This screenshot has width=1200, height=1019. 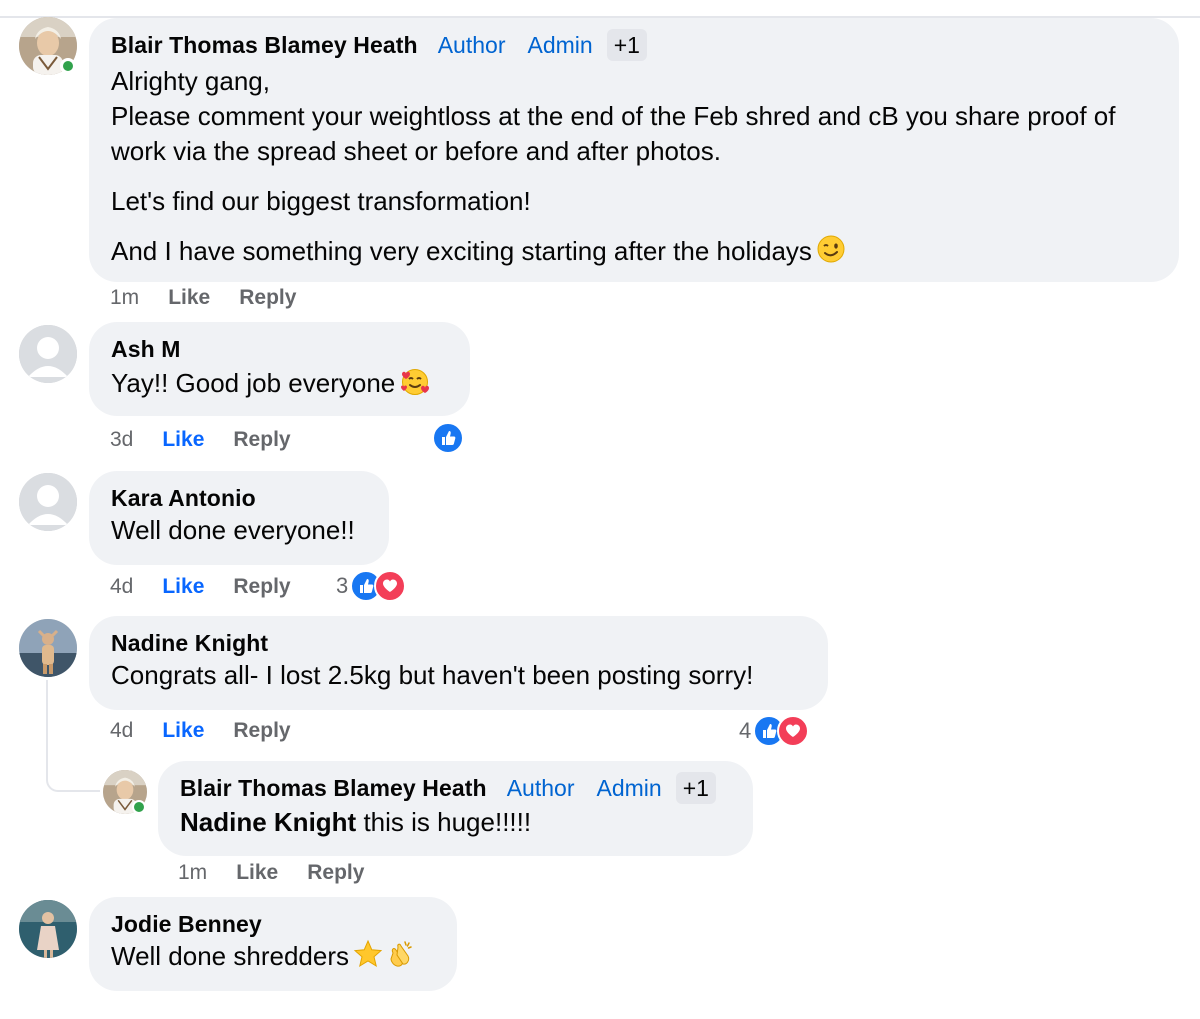 I want to click on reply-timestamp: 1m, so click(x=192, y=873).